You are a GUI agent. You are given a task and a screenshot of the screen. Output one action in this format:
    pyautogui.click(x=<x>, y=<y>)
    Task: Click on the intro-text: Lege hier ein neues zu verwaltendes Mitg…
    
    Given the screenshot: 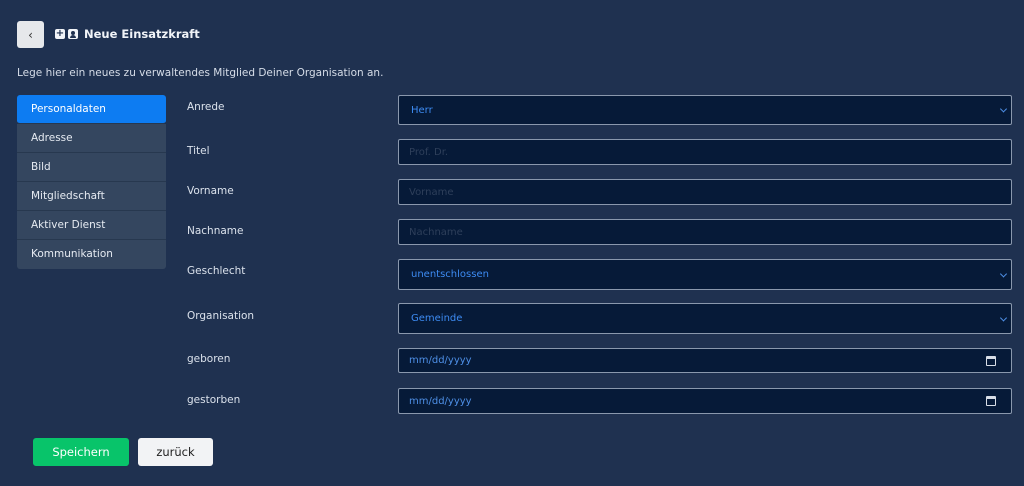 What is the action you would take?
    pyautogui.click(x=200, y=73)
    